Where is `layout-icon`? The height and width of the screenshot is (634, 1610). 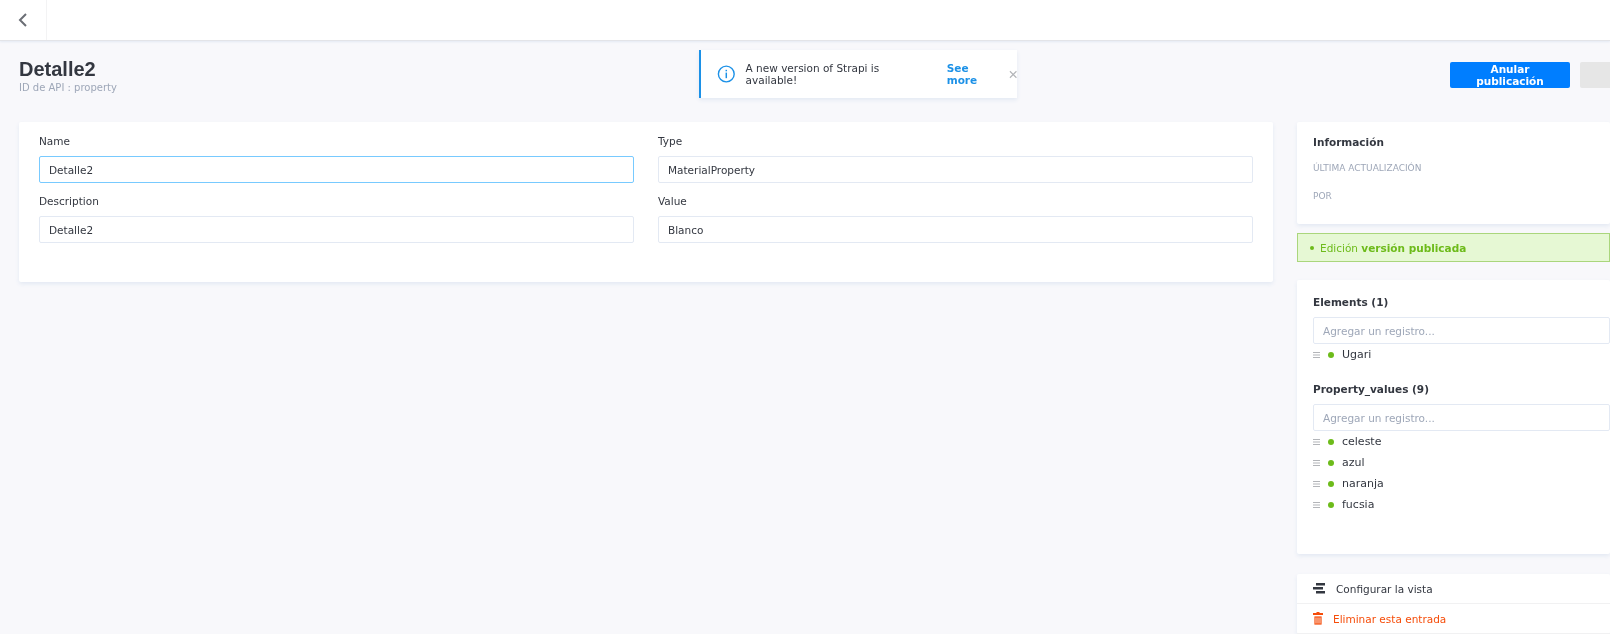 layout-icon is located at coordinates (1319, 588).